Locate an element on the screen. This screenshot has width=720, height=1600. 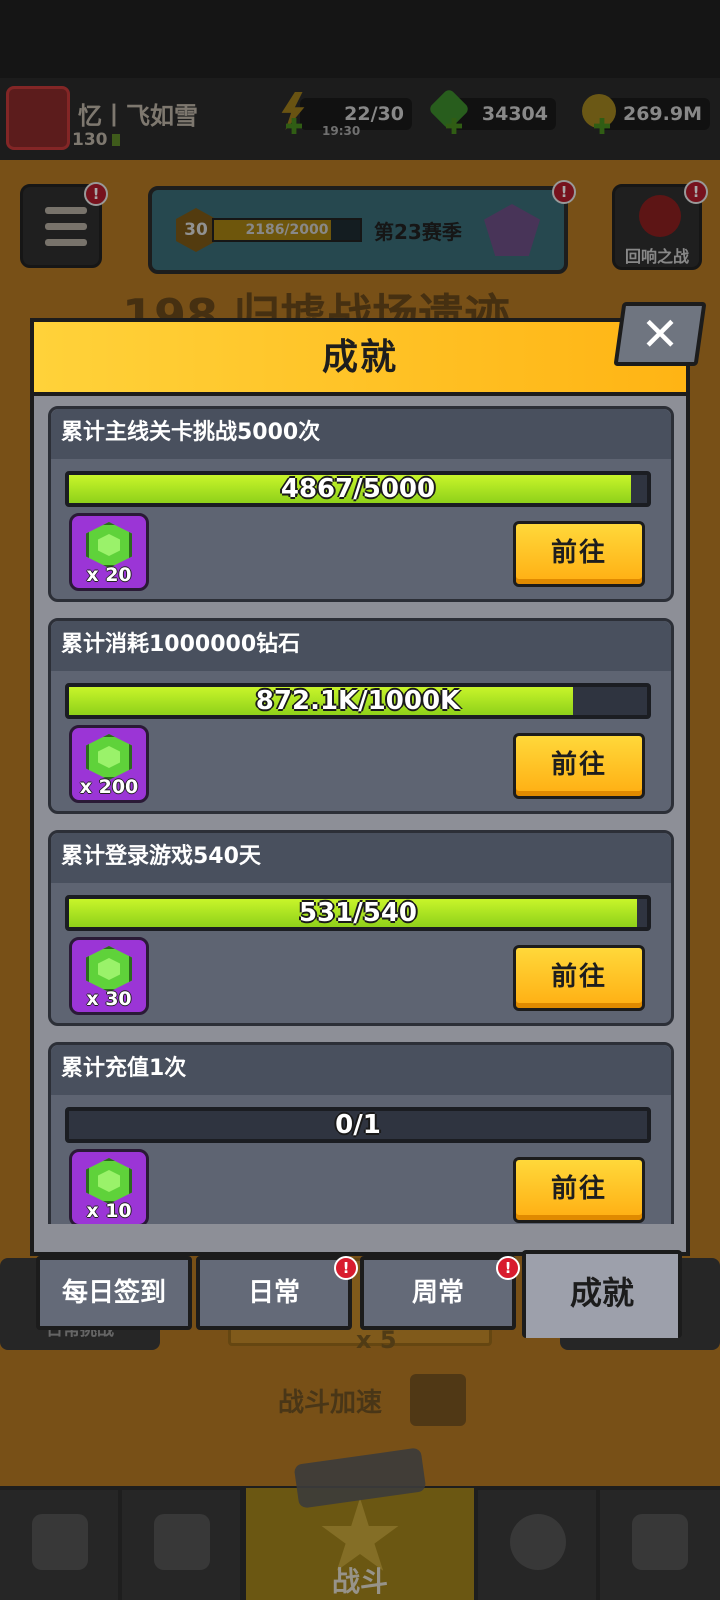
achievement-progress-bar: 531/540 is located at coordinates (358, 913).